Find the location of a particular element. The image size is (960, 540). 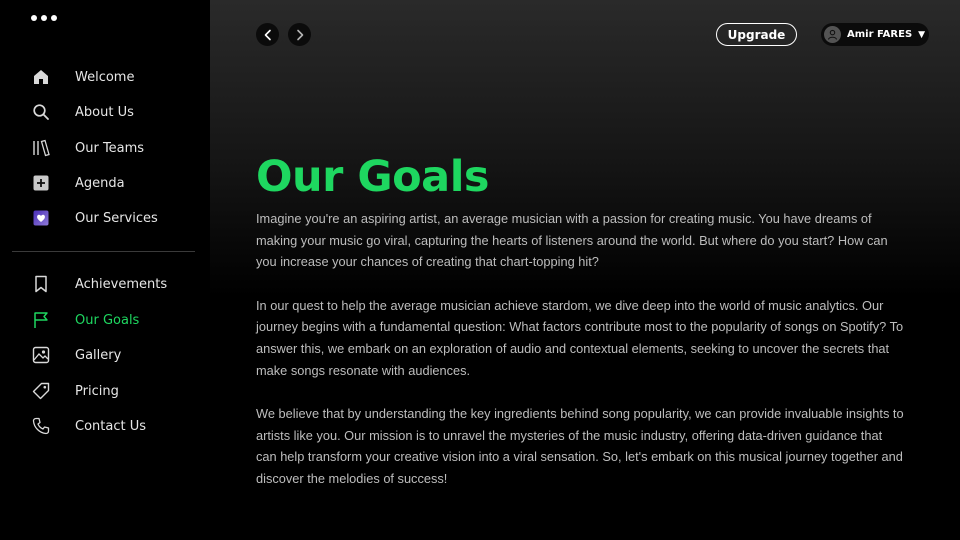

page-title: Our Goals is located at coordinates (373, 177).